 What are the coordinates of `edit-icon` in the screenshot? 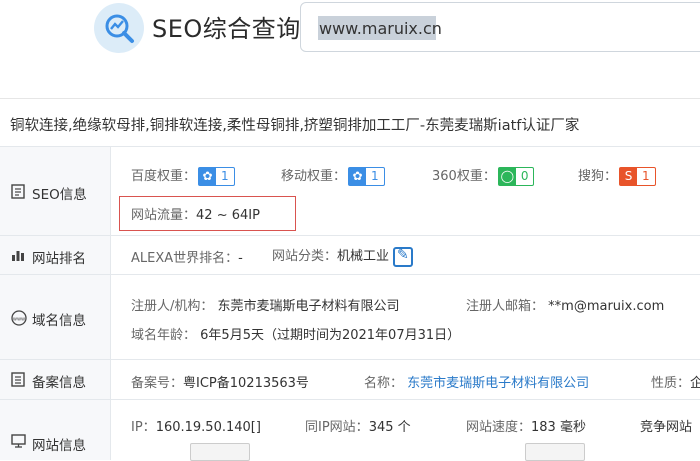 It's located at (403, 256).